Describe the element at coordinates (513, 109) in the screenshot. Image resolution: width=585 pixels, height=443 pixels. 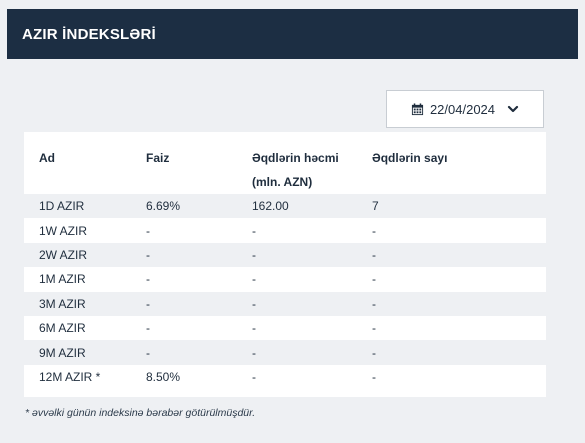
I see `chevron-down-icon` at that location.